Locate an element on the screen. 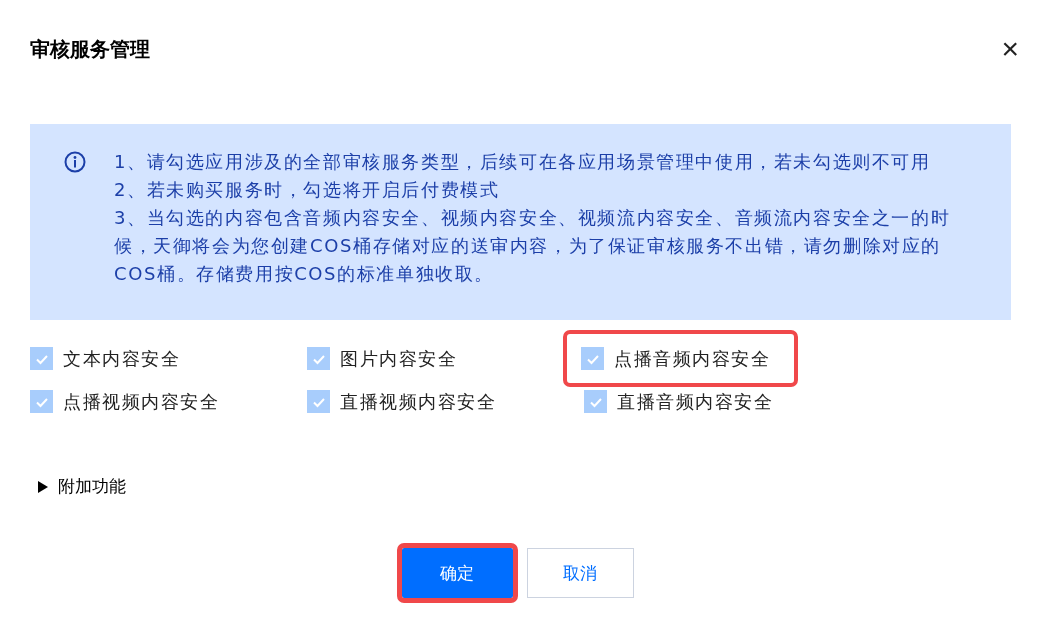  close-button: × is located at coordinates (1010, 49).